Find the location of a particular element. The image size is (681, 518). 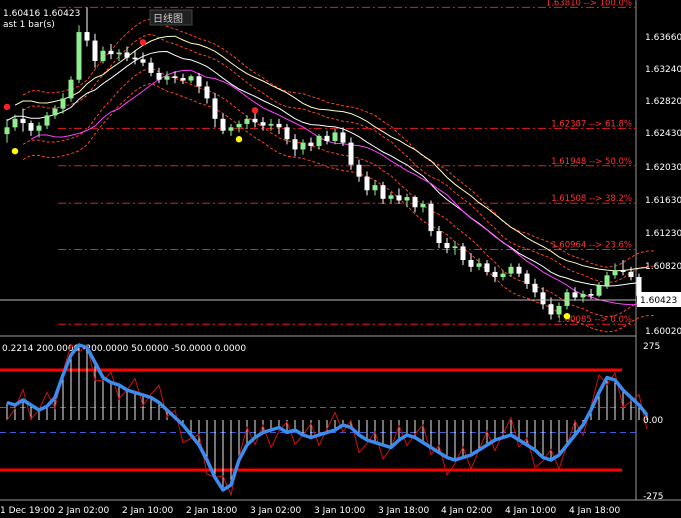

time-tick: 4 Jan 18:00 is located at coordinates (595, 511).